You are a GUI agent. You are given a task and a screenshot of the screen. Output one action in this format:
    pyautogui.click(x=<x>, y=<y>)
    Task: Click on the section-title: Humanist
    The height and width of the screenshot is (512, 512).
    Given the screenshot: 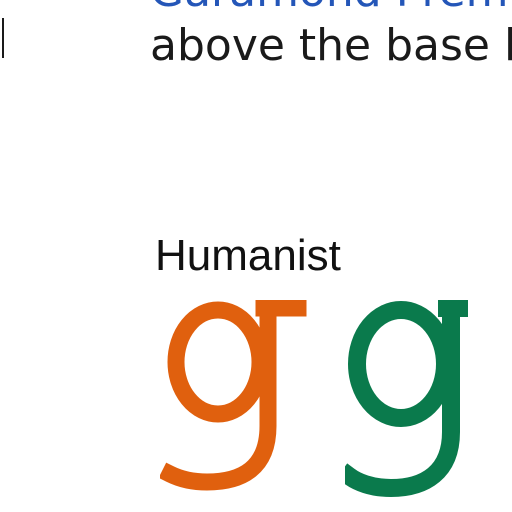 What is the action you would take?
    pyautogui.click(x=248, y=255)
    